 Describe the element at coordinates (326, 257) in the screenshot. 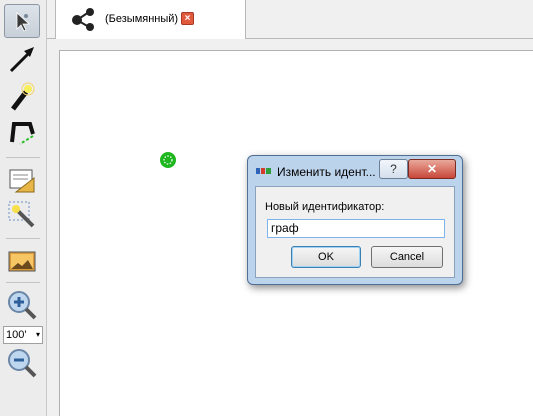

I see `ok-button: OK` at that location.